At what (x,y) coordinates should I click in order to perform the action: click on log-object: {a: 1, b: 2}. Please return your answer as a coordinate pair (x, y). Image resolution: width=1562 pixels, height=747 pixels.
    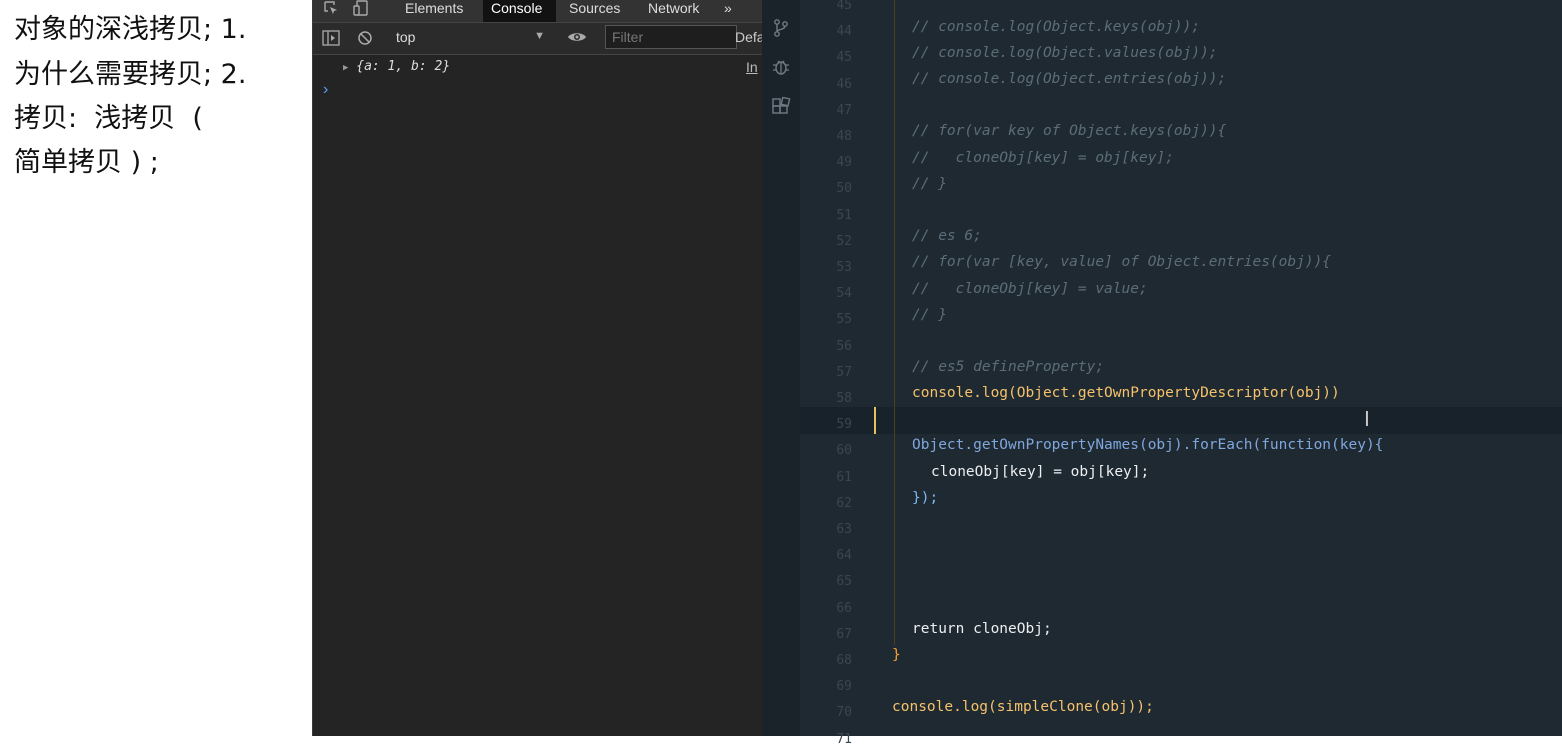
    Looking at the image, I should click on (403, 66).